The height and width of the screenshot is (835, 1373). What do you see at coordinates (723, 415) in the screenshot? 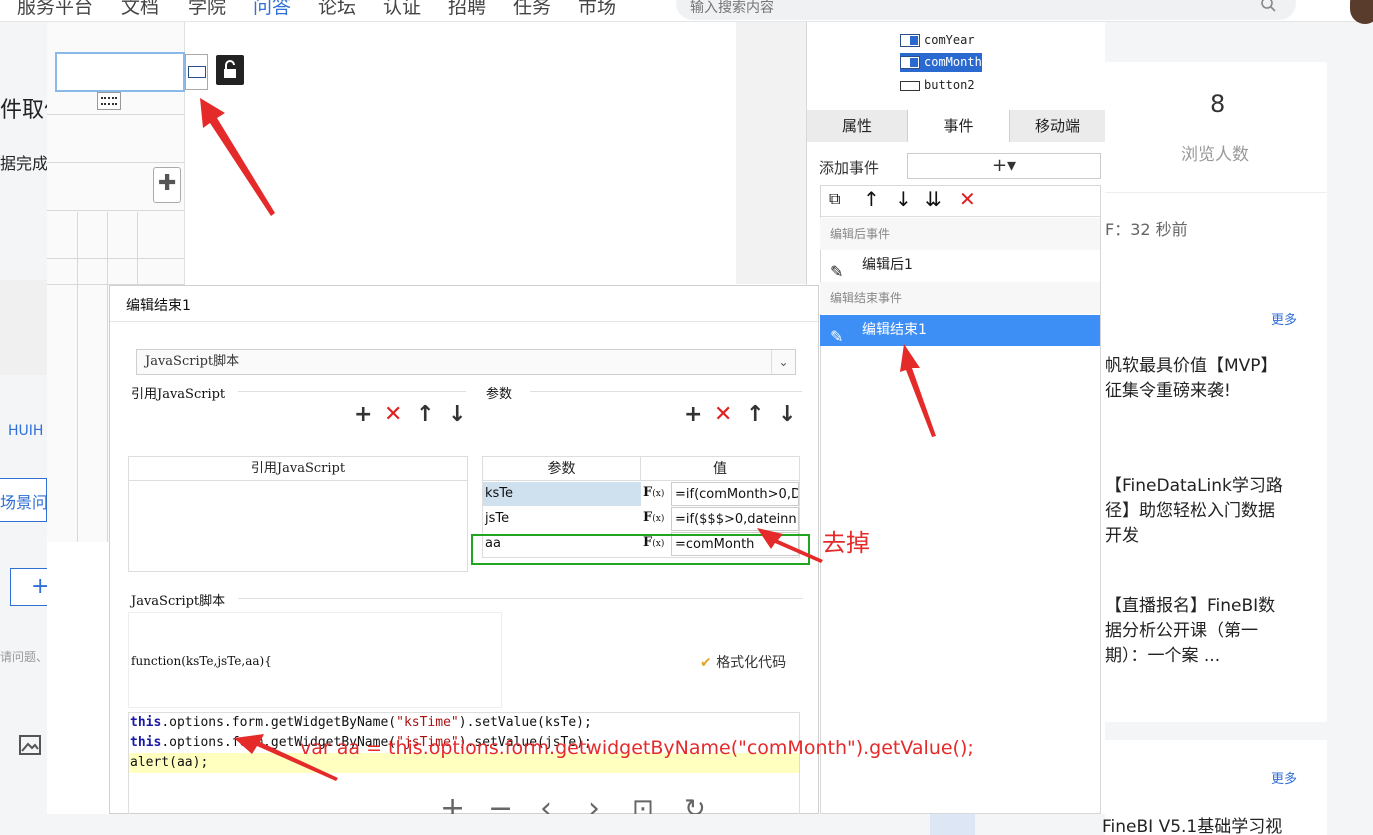
I see `param-delete-icon: ✕` at bounding box center [723, 415].